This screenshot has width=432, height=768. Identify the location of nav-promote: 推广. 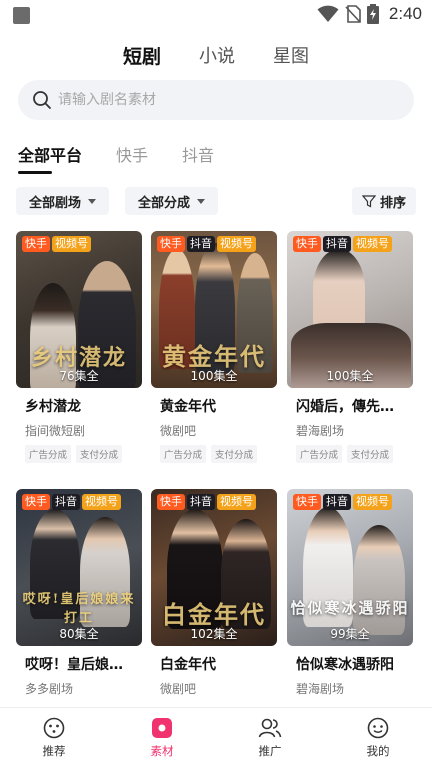
(270, 738).